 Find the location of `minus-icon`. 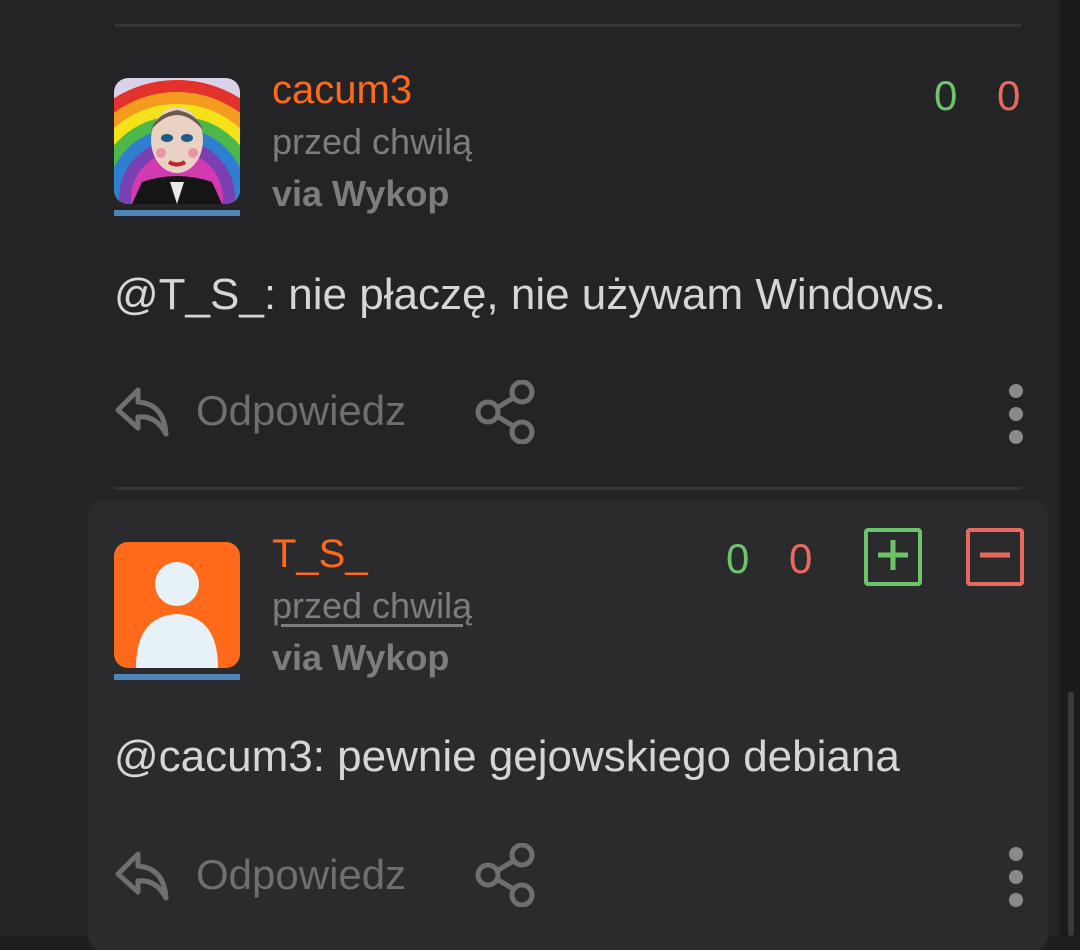

minus-icon is located at coordinates (995, 557).